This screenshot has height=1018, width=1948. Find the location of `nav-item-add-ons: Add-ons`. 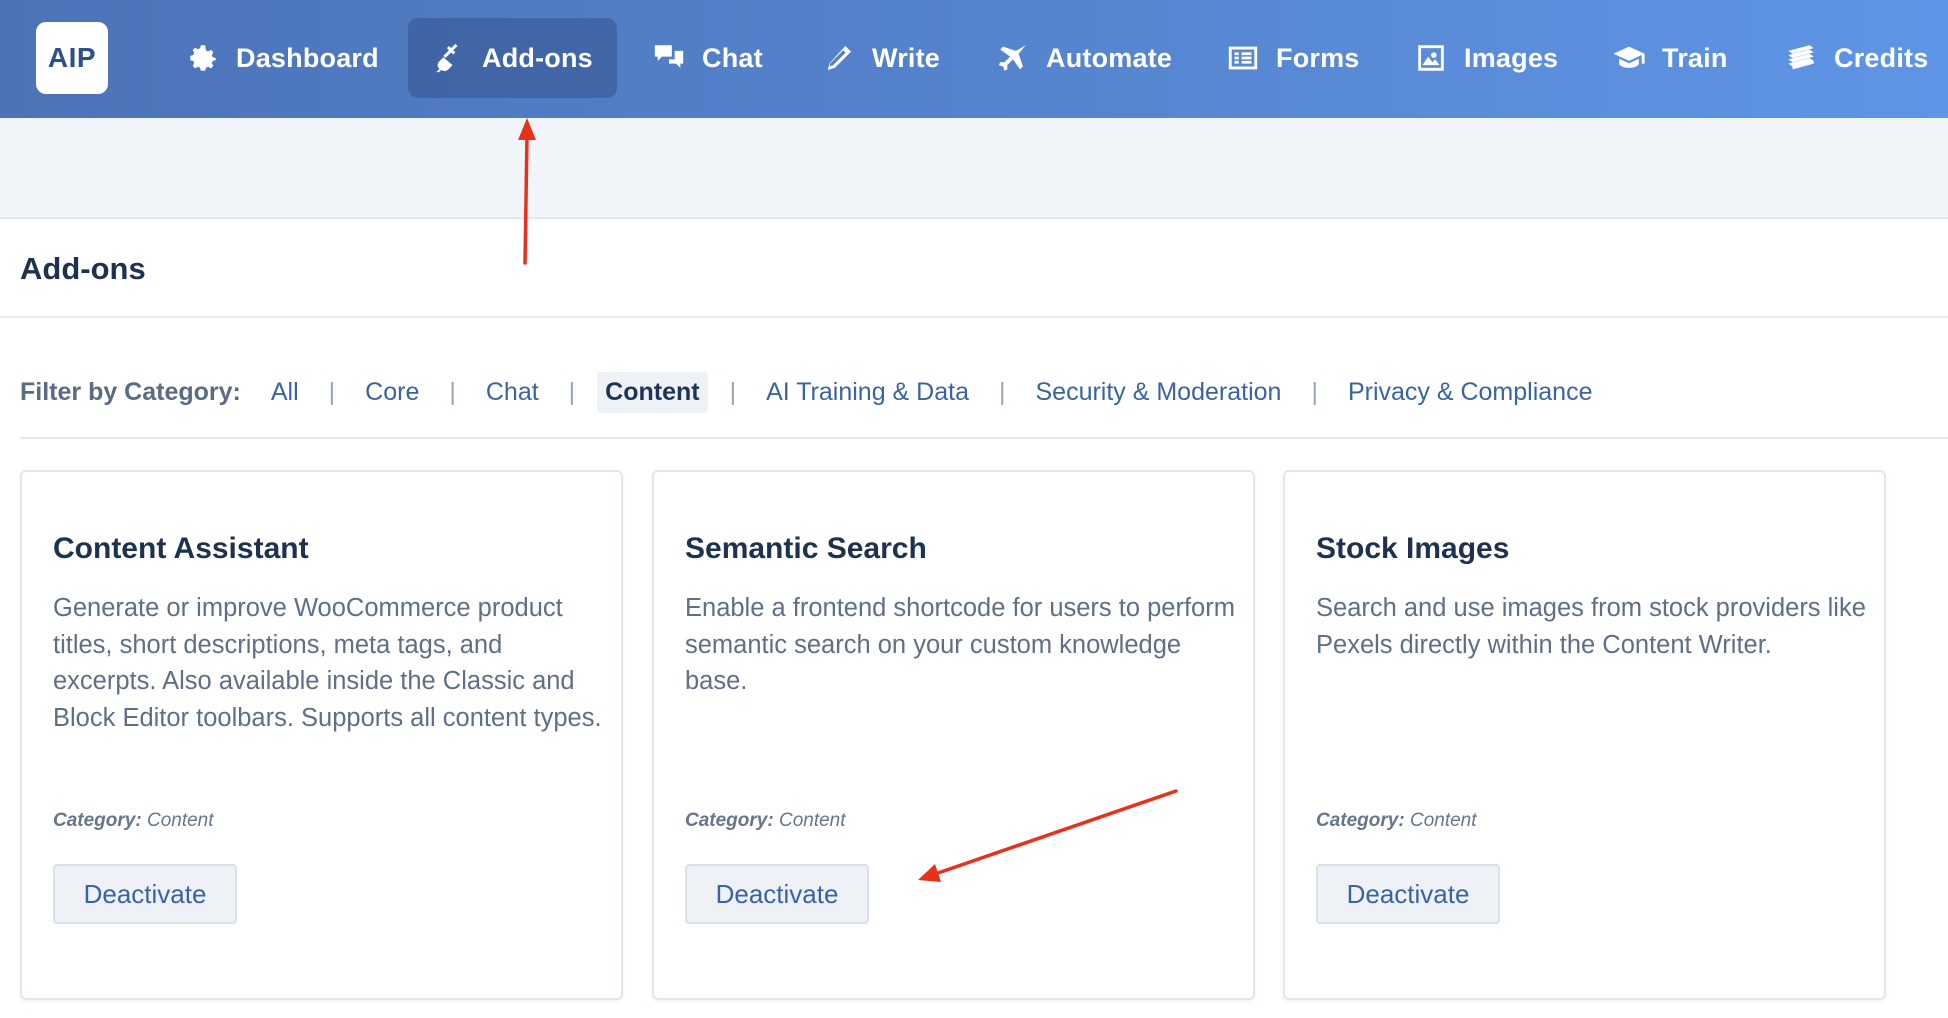

nav-item-add-ons: Add-ons is located at coordinates (512, 58).